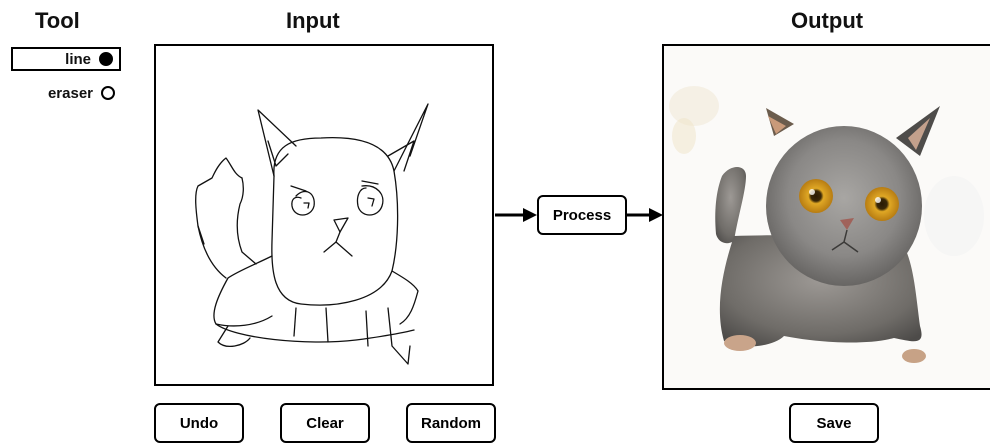 The width and height of the screenshot is (990, 445). Describe the element at coordinates (78, 59) in the screenshot. I see `tool-line-label: line` at that location.